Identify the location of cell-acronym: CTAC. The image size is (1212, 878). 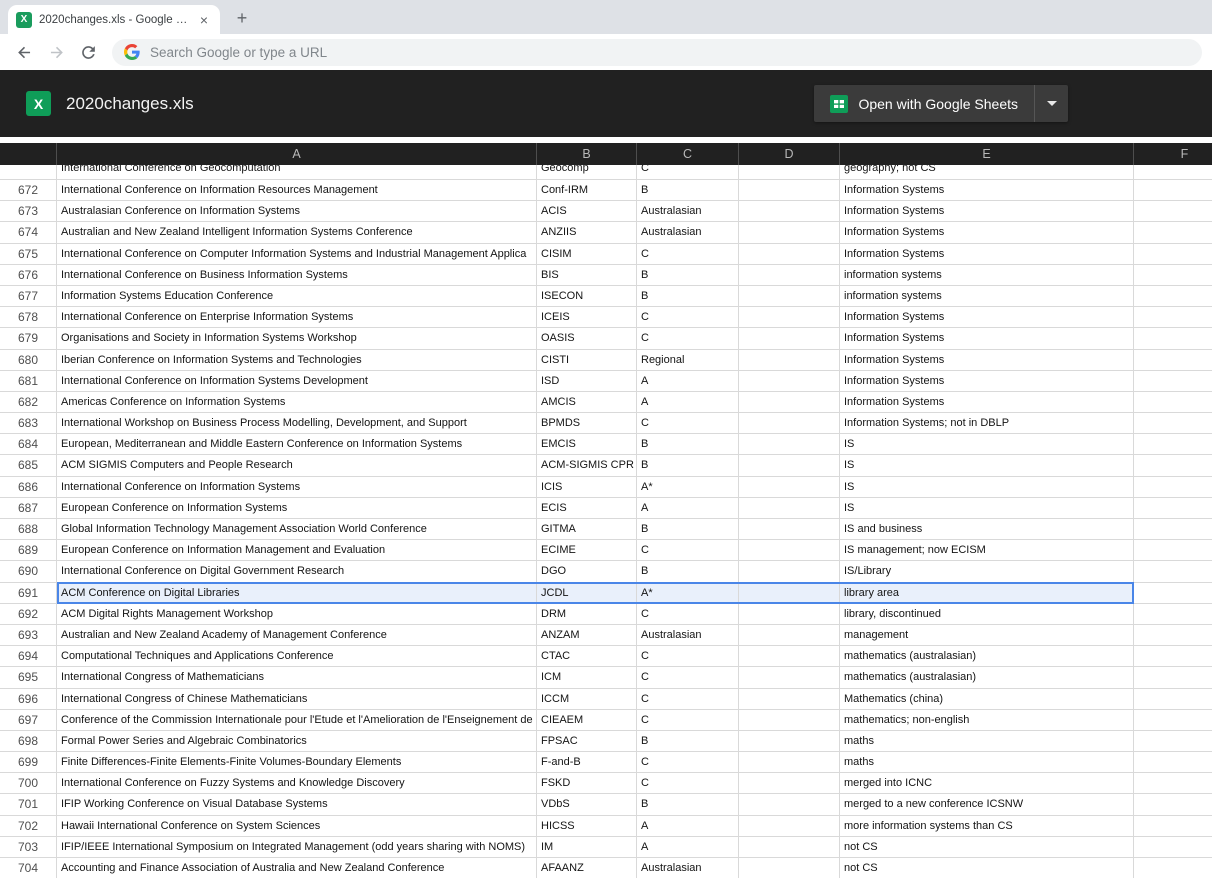
(587, 657).